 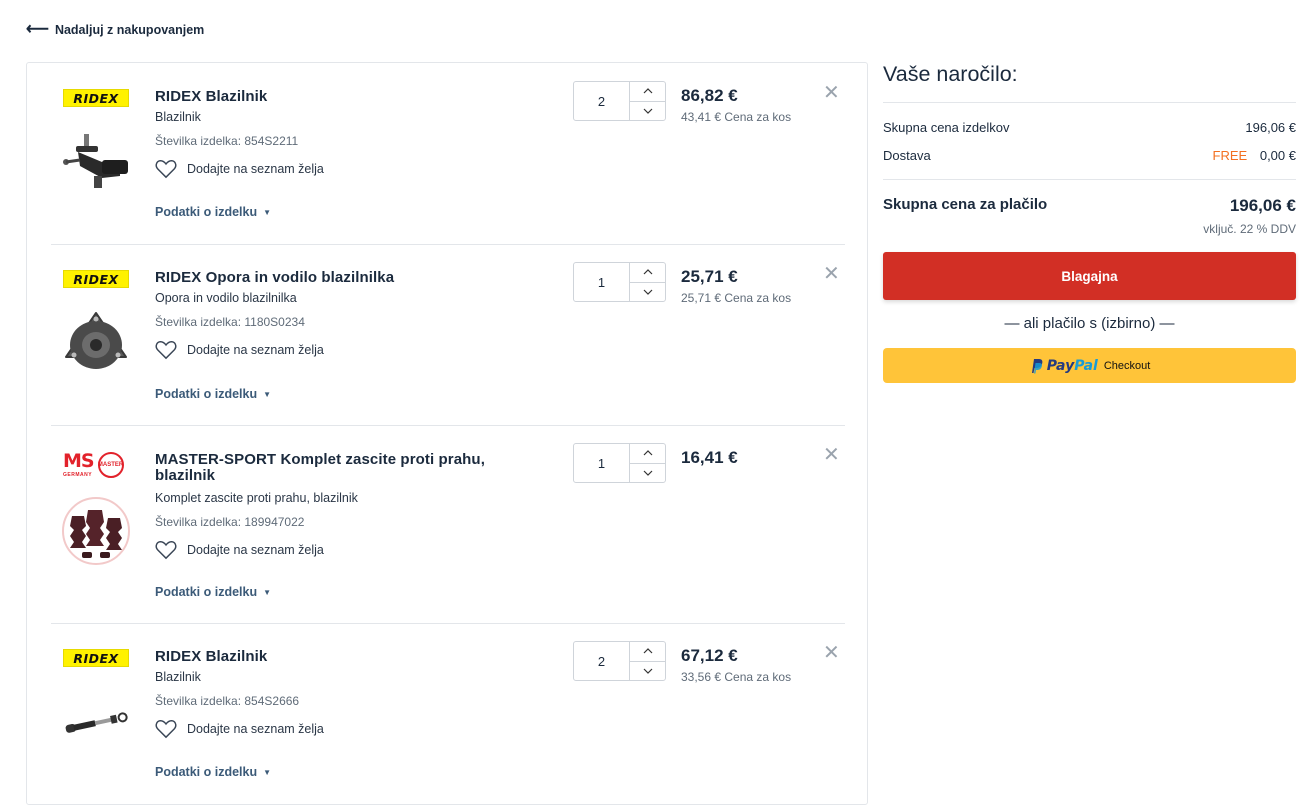 What do you see at coordinates (709, 95) in the screenshot?
I see `item-price: 86,82 €` at bounding box center [709, 95].